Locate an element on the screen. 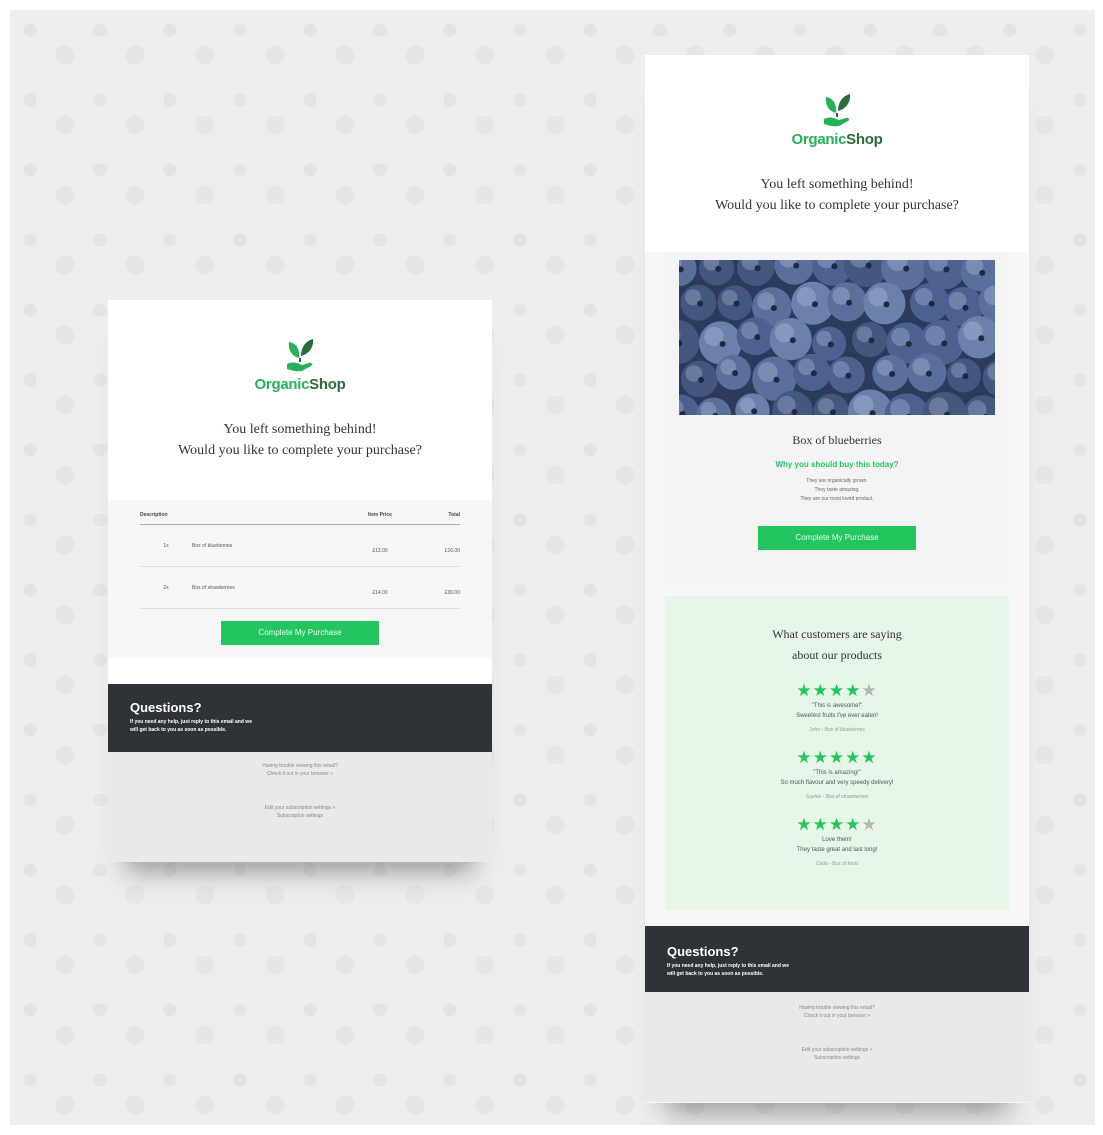 This screenshot has height=1135, width=1103. row-price: £14.00 is located at coordinates (380, 592).